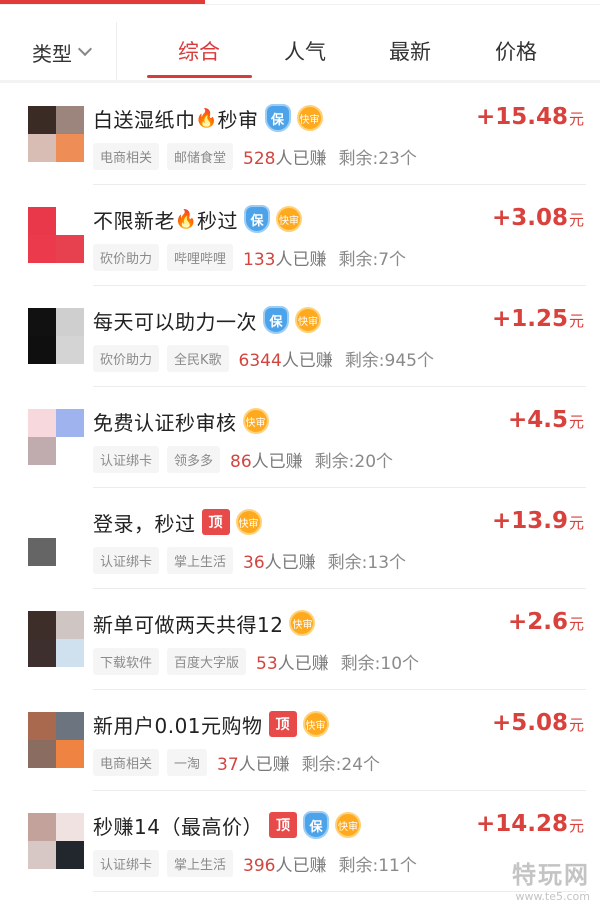 This screenshot has width=600, height=913. Describe the element at coordinates (227, 825) in the screenshot. I see `task-title-row: 秒赚14（最高价）顶保快审` at that location.